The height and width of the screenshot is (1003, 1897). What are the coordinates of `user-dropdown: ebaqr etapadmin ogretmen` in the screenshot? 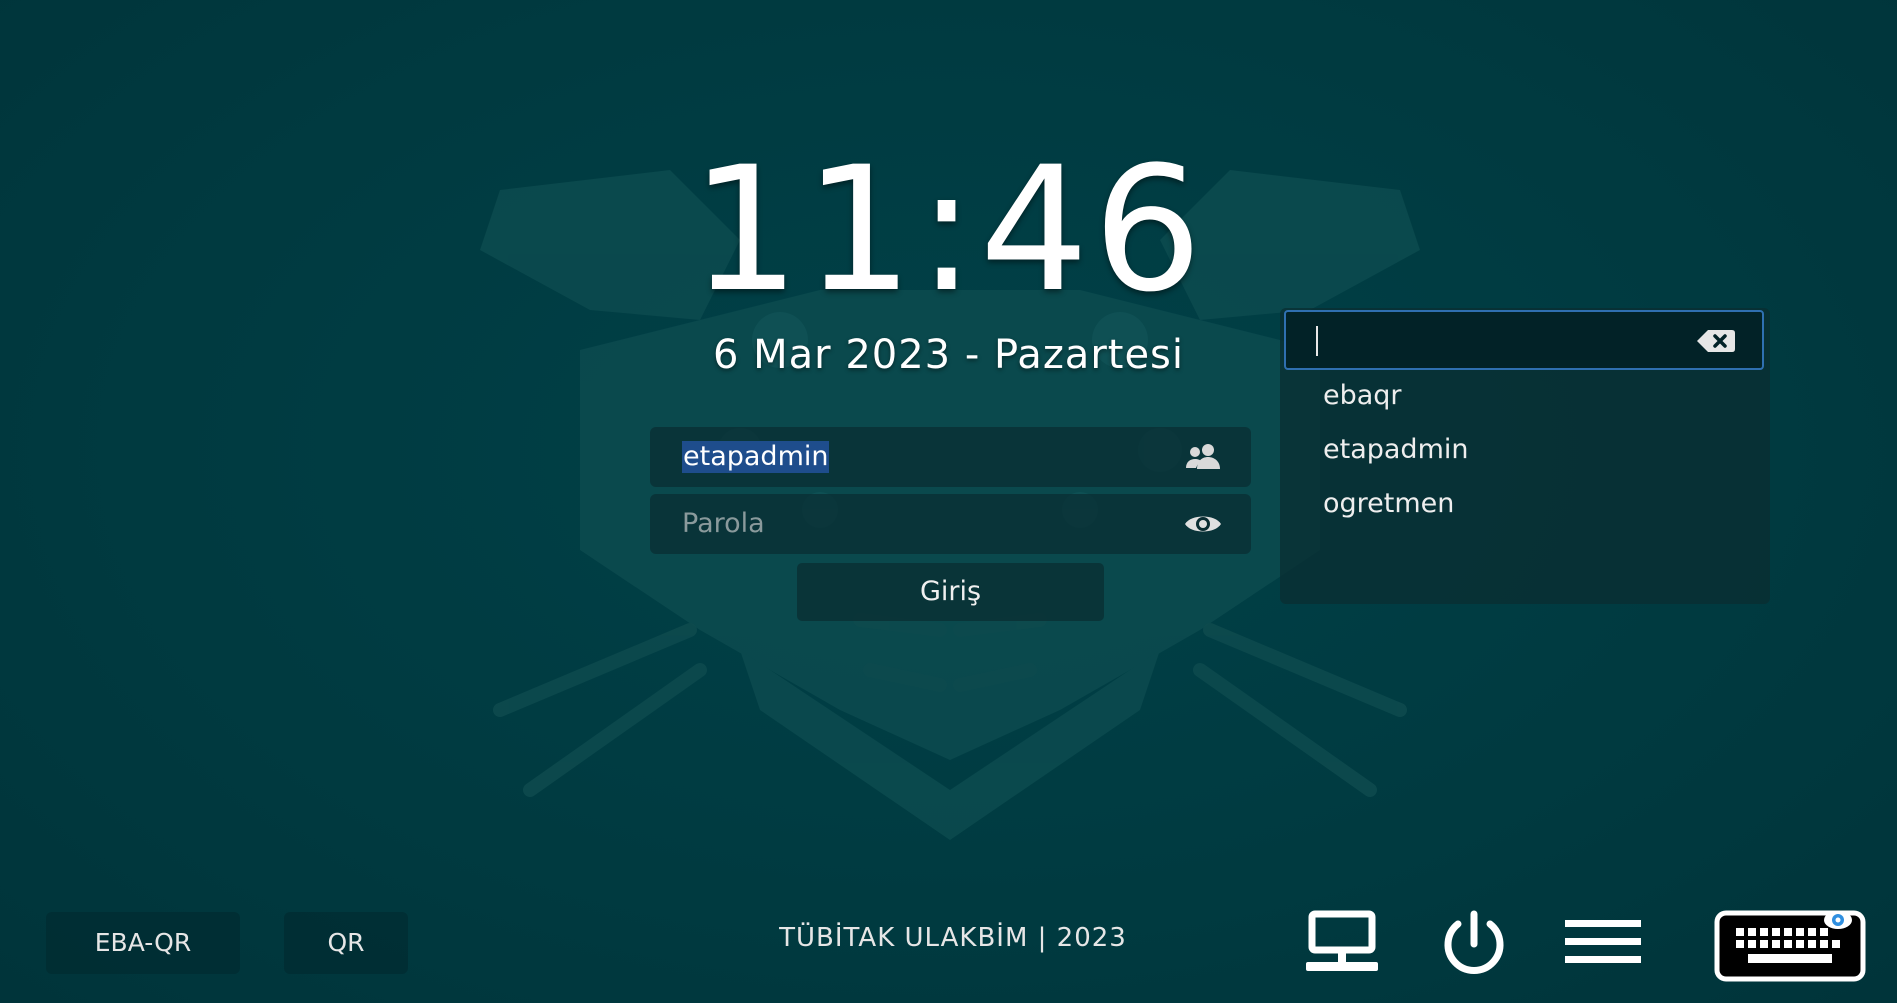 It's located at (1525, 456).